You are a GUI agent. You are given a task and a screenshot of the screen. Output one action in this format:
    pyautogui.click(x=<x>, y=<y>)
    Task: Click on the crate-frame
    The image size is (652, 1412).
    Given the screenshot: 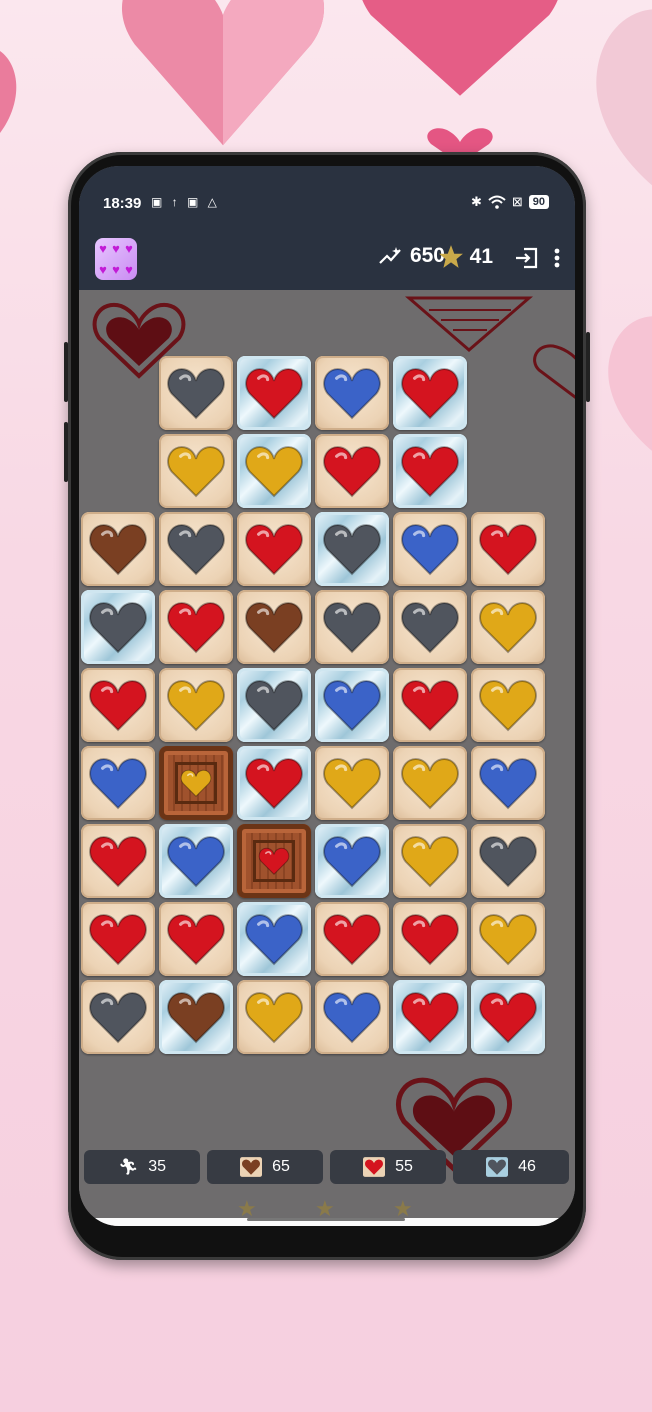 What is the action you would take?
    pyautogui.click(x=196, y=783)
    